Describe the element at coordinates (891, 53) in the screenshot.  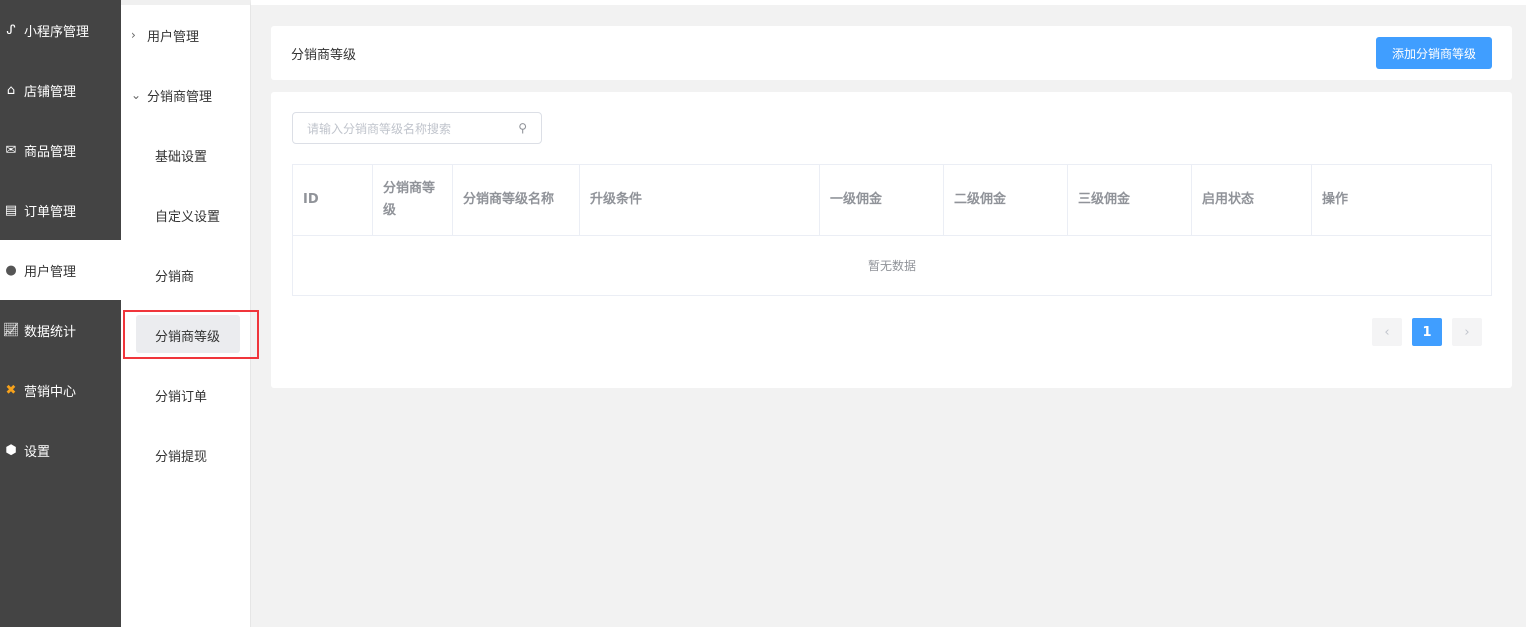
I see `page-header: 分销商等级 添加分销商等级` at that location.